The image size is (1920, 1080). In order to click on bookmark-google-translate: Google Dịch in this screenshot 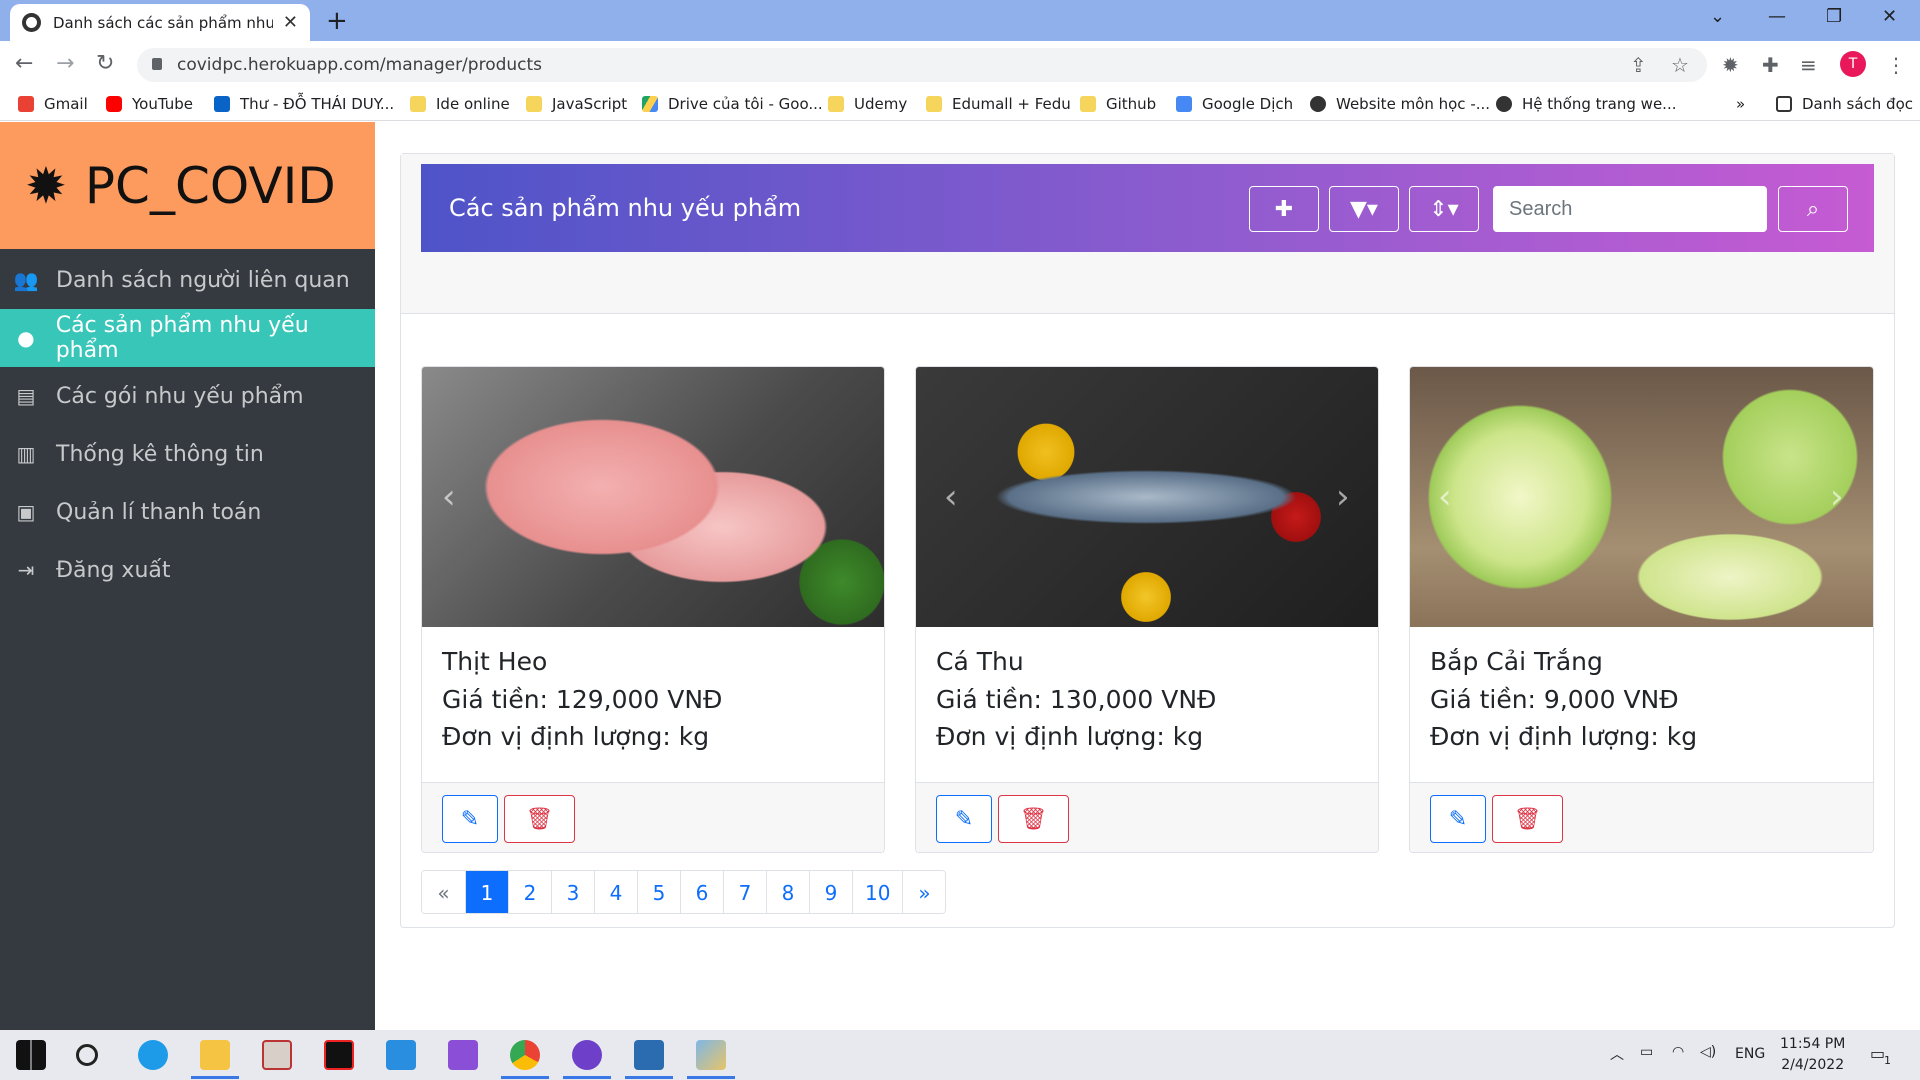, I will do `click(1234, 104)`.